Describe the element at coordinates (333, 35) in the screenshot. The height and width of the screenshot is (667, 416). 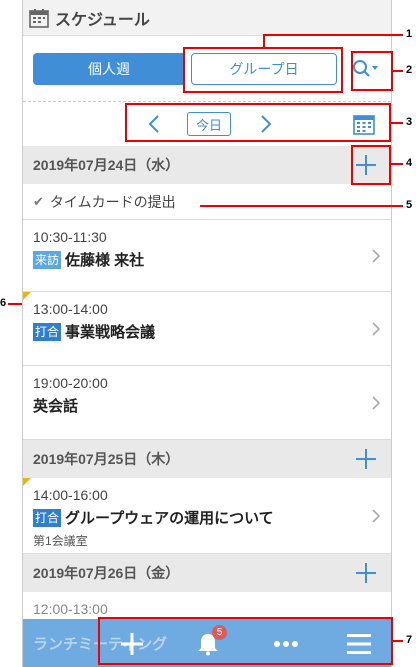
I see `callout-line-1h` at that location.